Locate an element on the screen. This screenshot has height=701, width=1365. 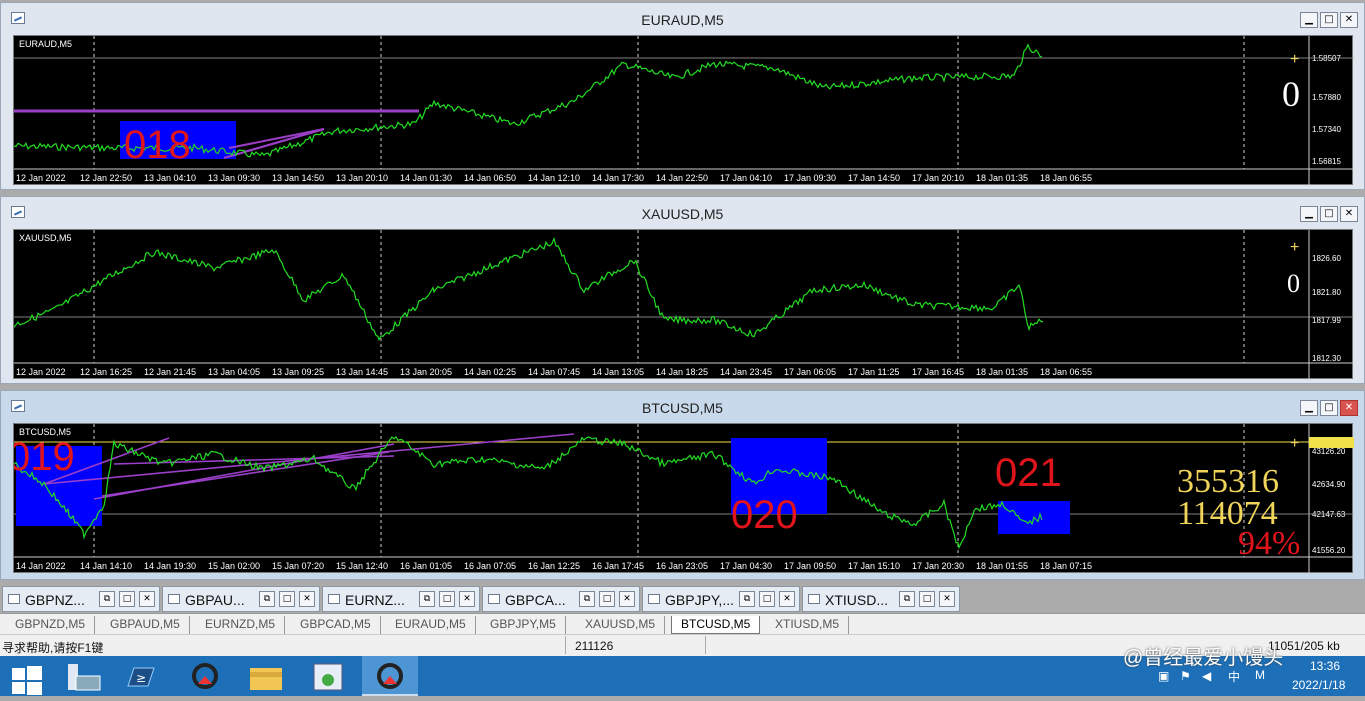
minimized-chart-window: GBPAU... ⧉ □ ✕ is located at coordinates (241, 599).